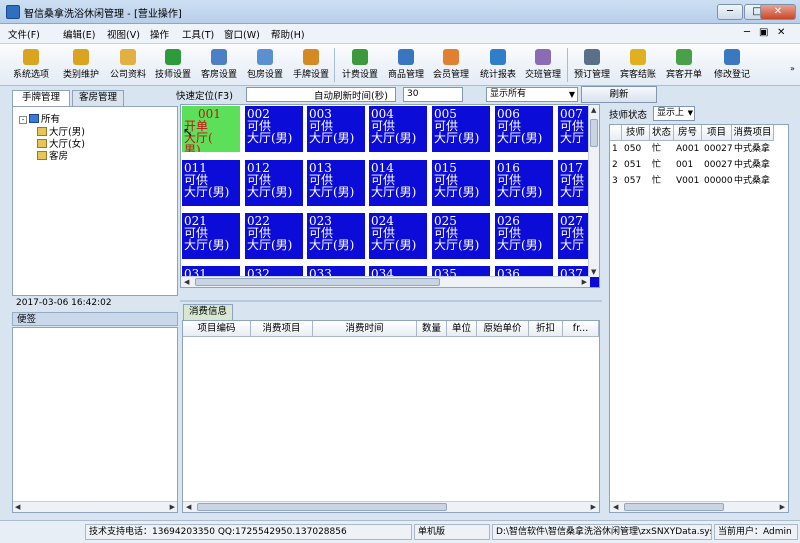  What do you see at coordinates (274, 236) in the screenshot?
I see `hand-tag-tile: 022 可供 大厅(男)` at bounding box center [274, 236].